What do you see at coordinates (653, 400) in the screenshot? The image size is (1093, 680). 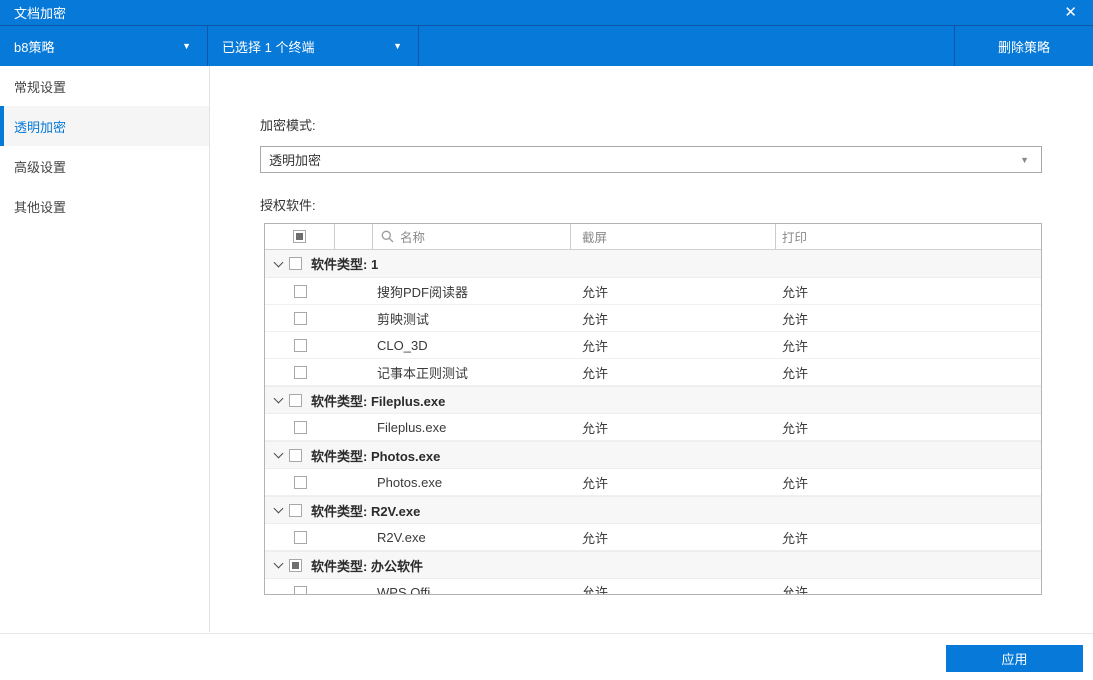 I see `software-group-row: 软件类型: Fileplus.exe` at bounding box center [653, 400].